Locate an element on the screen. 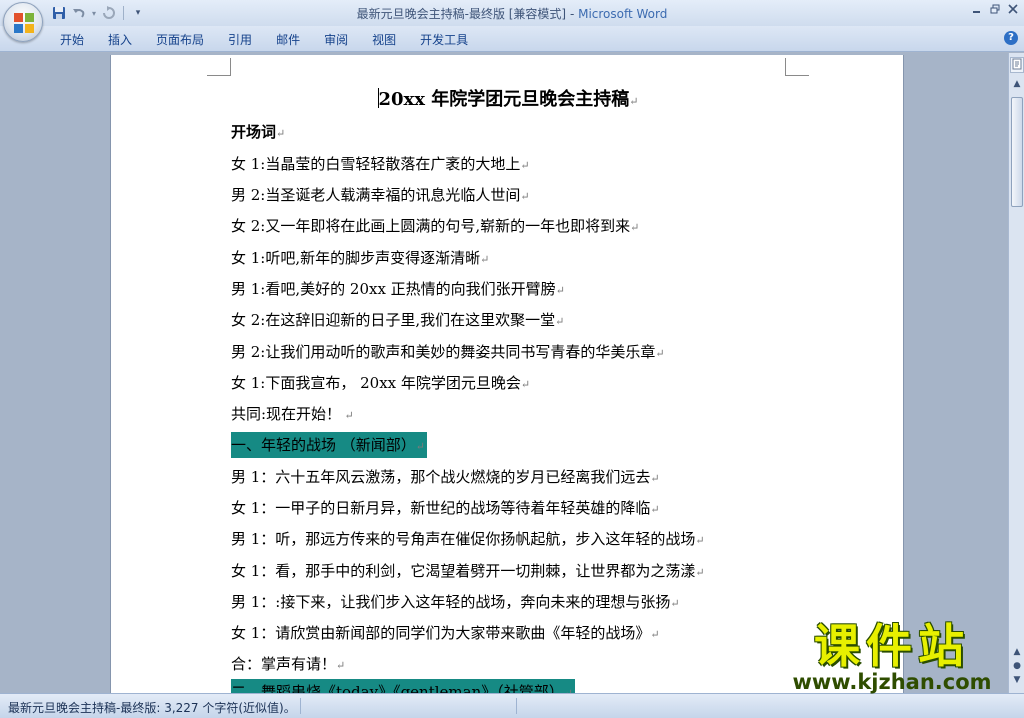 The width and height of the screenshot is (1024, 718). tab-insert: 插入 is located at coordinates (120, 40).